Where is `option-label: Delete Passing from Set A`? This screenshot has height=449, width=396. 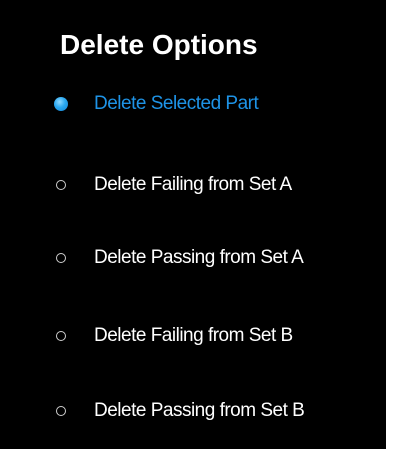 option-label: Delete Passing from Set A is located at coordinates (199, 257).